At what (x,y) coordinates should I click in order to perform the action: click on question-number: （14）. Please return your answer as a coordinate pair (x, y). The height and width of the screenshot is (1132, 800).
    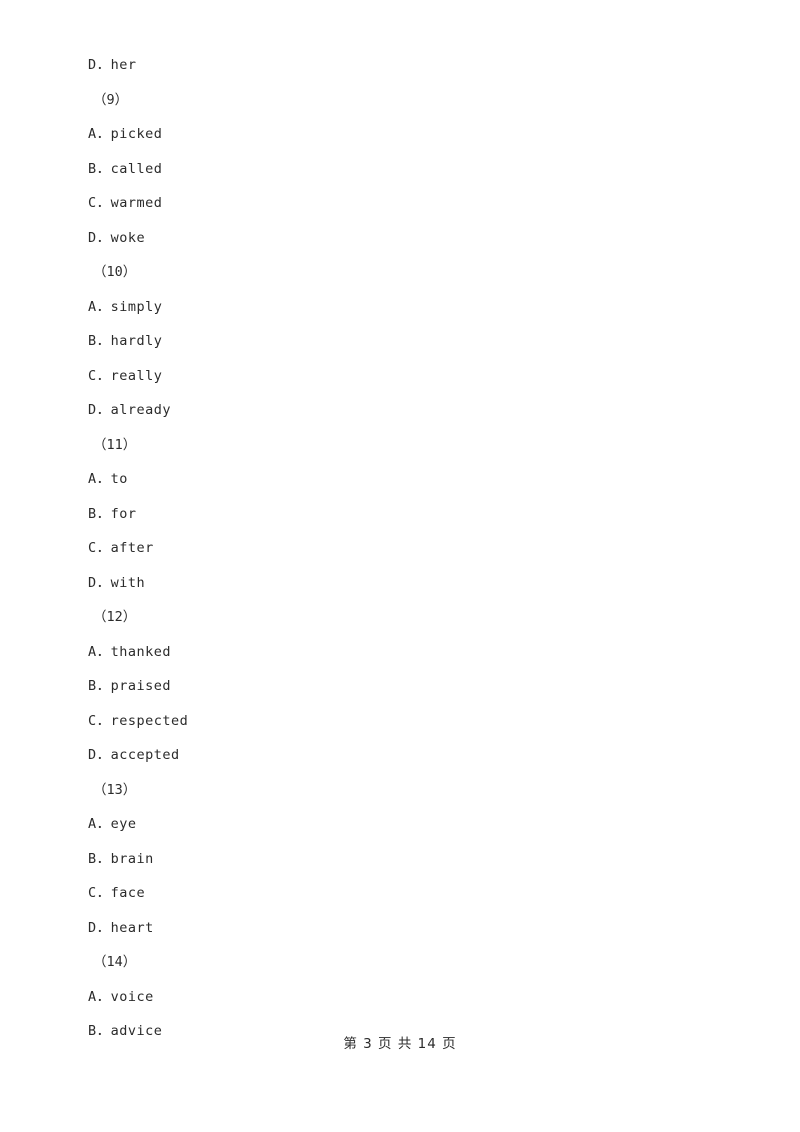
    Looking at the image, I should click on (115, 962).